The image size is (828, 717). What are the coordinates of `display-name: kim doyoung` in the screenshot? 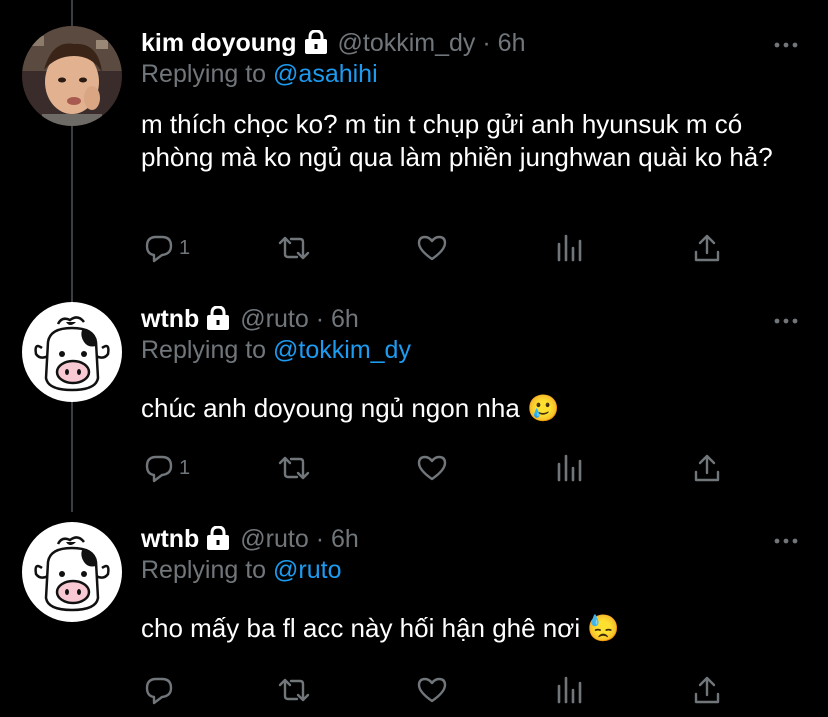 It's located at (219, 43).